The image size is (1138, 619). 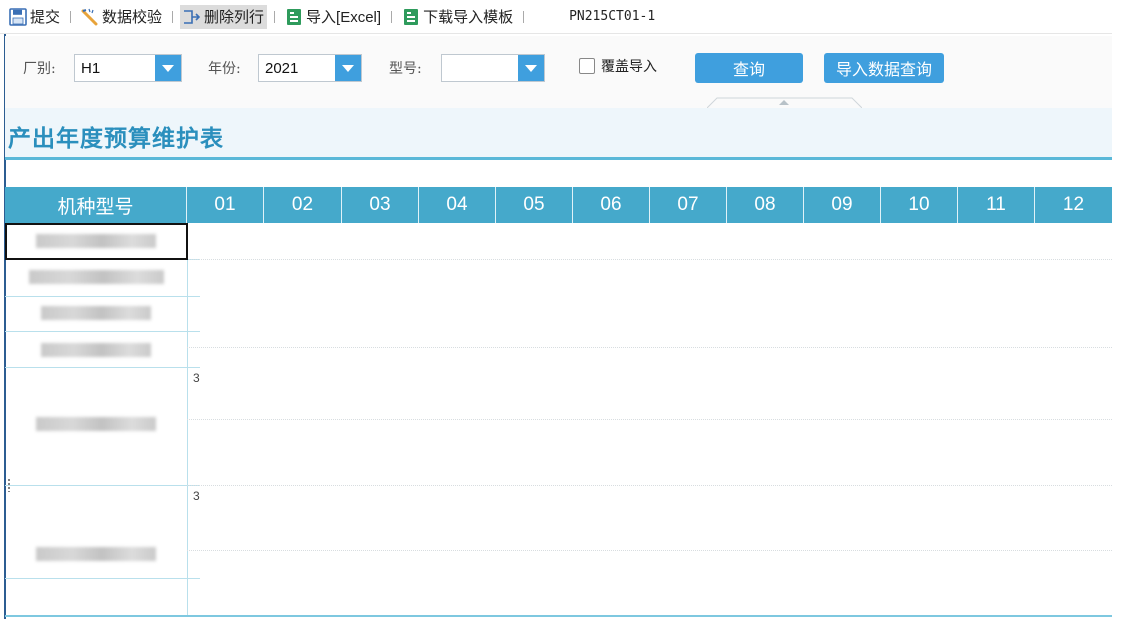 What do you see at coordinates (558, 134) in the screenshot?
I see `title-band: 产出年度预算维护表` at bounding box center [558, 134].